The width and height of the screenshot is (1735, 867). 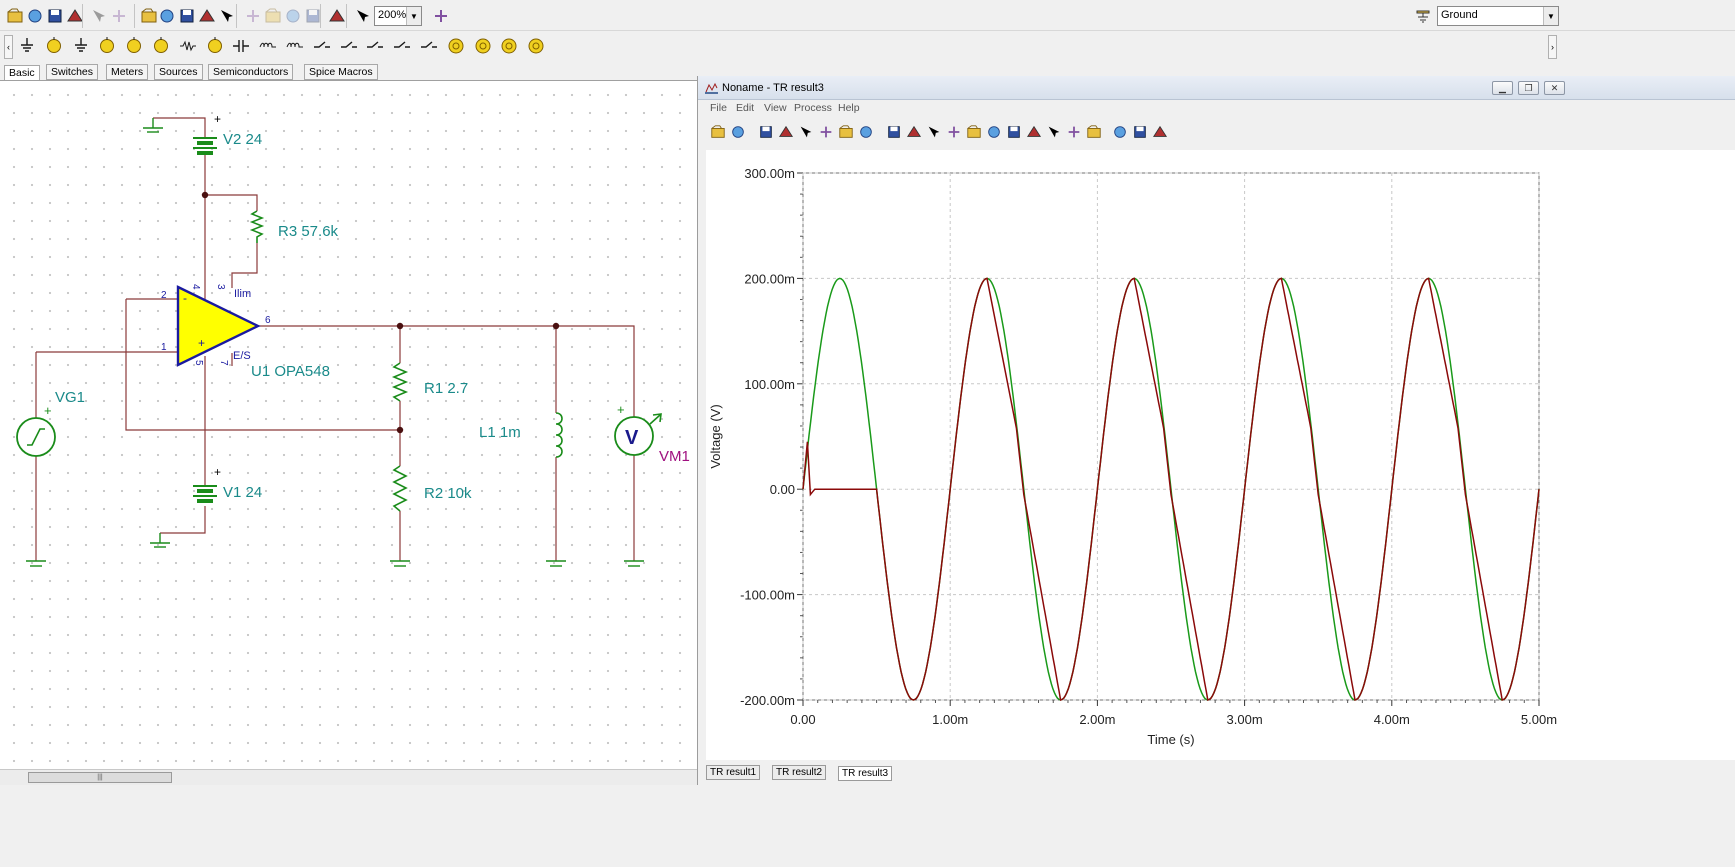 I want to click on inductor-l1-icon, so click(x=559, y=435).